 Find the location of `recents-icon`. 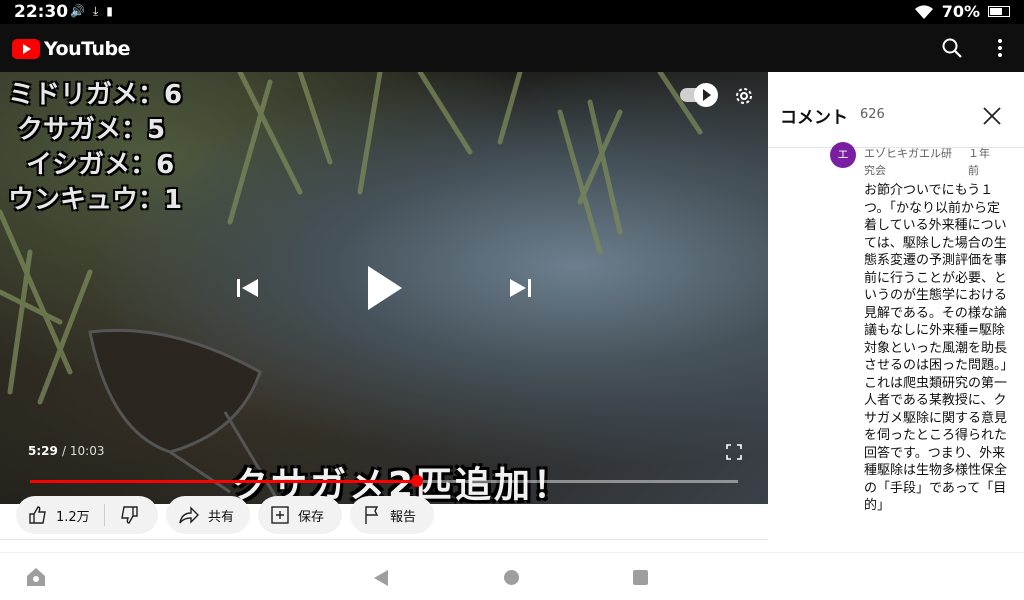

recents-icon is located at coordinates (640, 577).